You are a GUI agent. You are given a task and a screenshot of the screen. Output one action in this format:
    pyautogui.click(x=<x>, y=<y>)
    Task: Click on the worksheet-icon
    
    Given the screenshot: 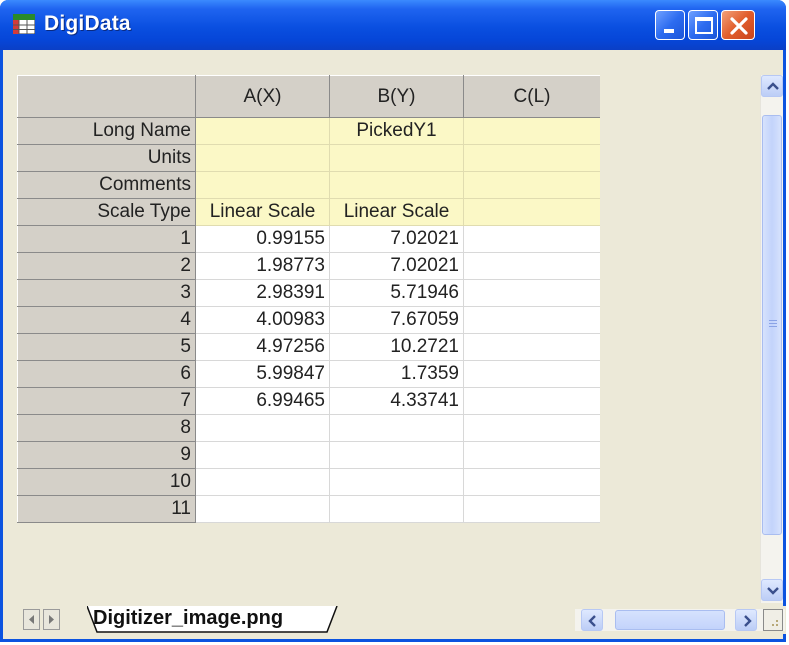 What is the action you would take?
    pyautogui.click(x=24, y=24)
    